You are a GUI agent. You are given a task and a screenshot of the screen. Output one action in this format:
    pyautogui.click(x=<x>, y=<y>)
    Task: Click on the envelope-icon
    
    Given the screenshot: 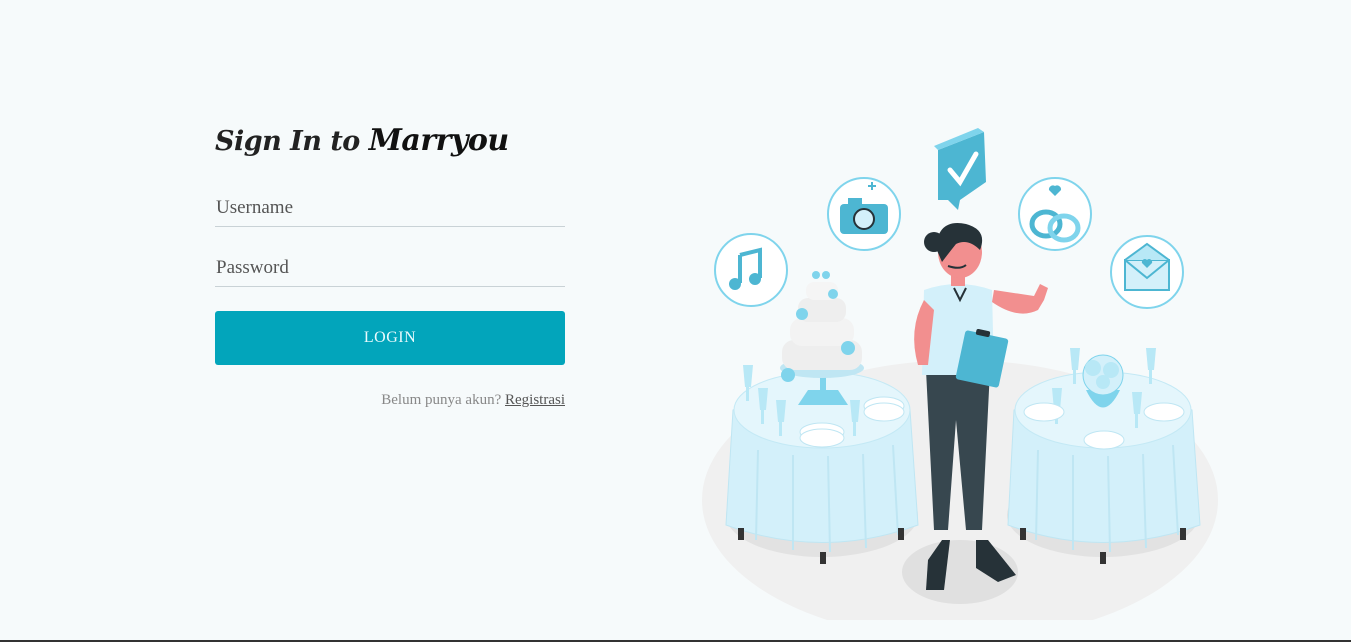 What is the action you would take?
    pyautogui.click(x=1147, y=272)
    